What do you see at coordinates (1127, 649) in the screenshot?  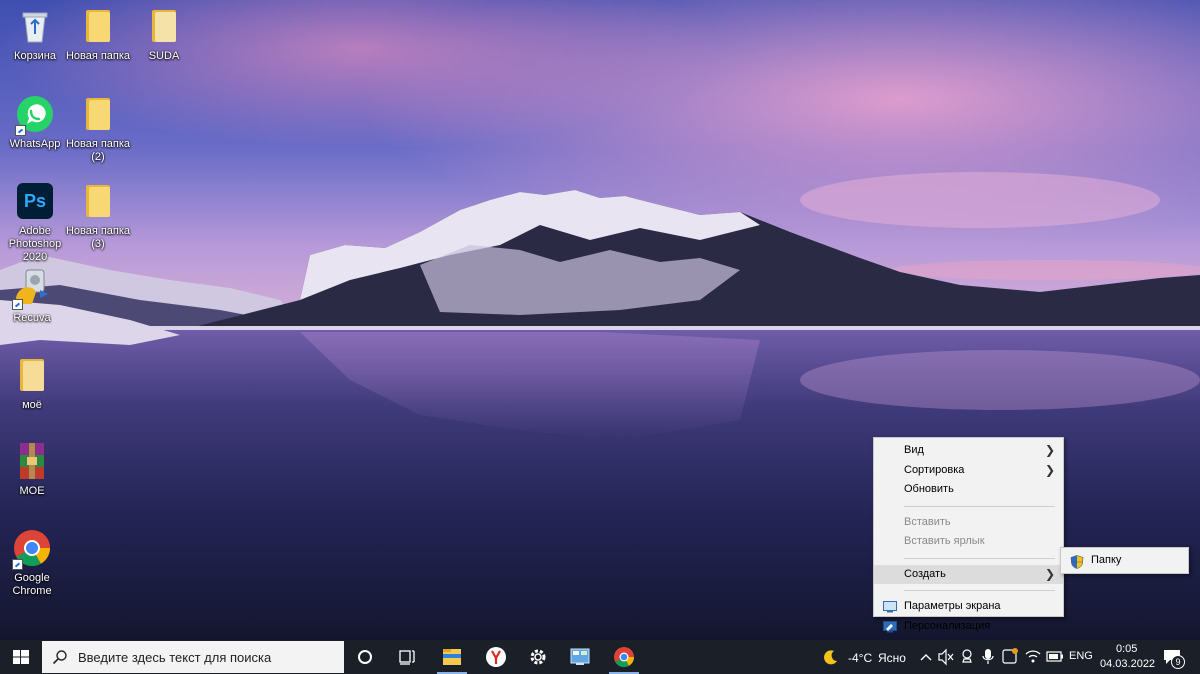 I see `clock-time: 0:05` at bounding box center [1127, 649].